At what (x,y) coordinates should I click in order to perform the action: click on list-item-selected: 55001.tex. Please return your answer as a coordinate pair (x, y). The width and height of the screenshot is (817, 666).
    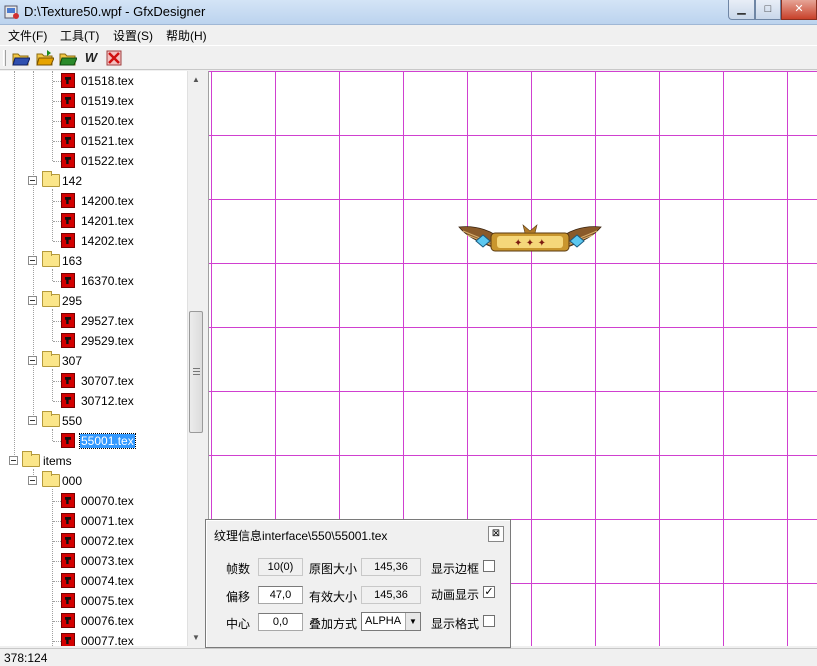
    Looking at the image, I should click on (93, 441).